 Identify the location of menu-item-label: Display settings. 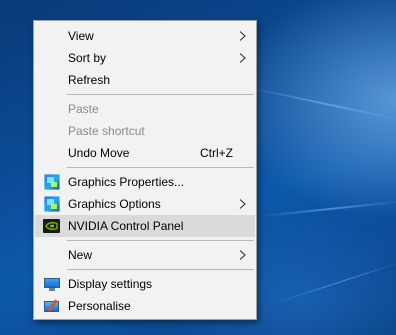
(110, 284).